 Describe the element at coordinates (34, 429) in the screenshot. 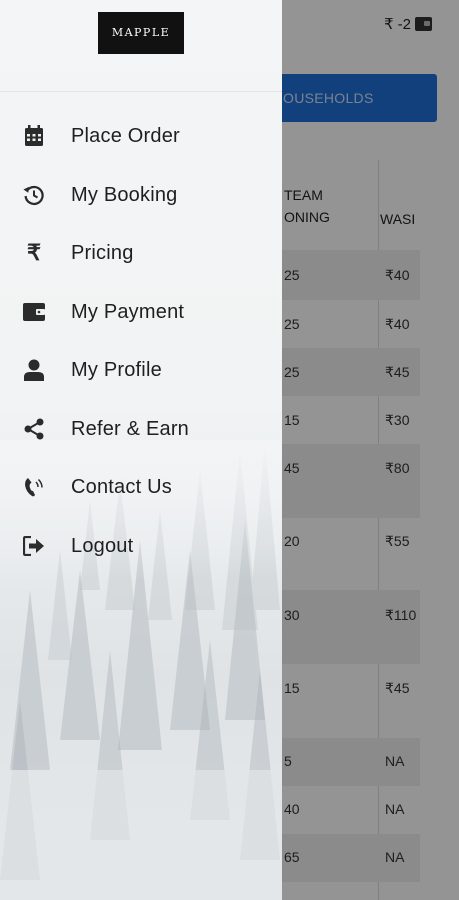

I see `share-icon` at that location.